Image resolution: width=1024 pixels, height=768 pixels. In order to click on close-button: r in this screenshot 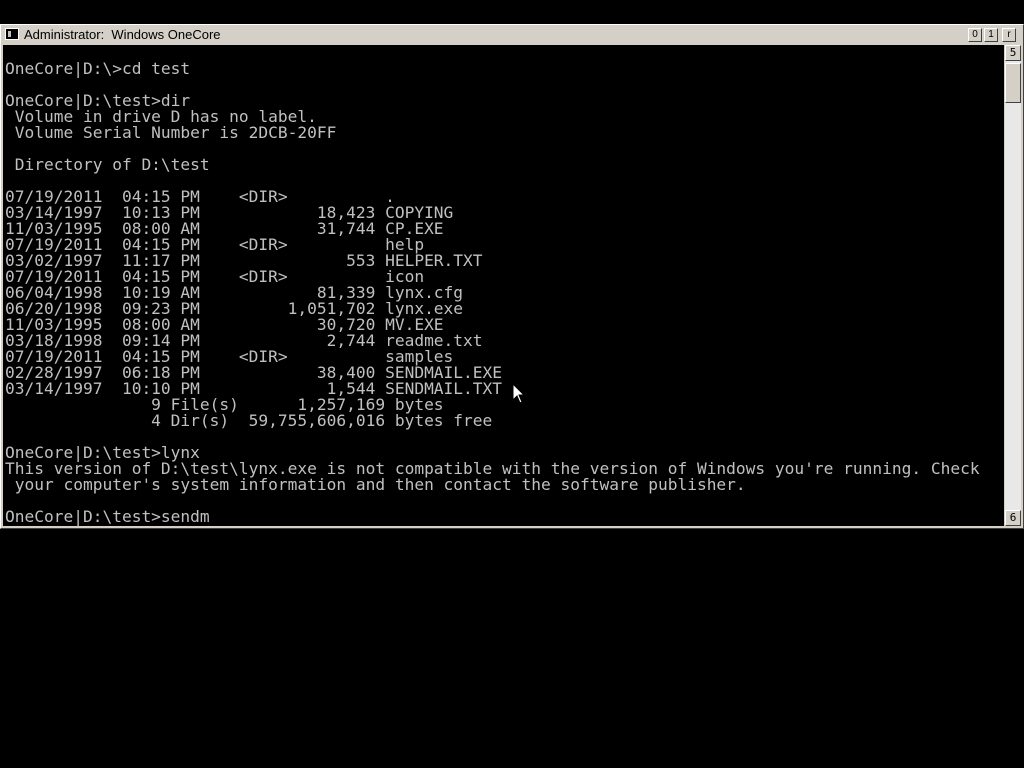, I will do `click(1009, 35)`.